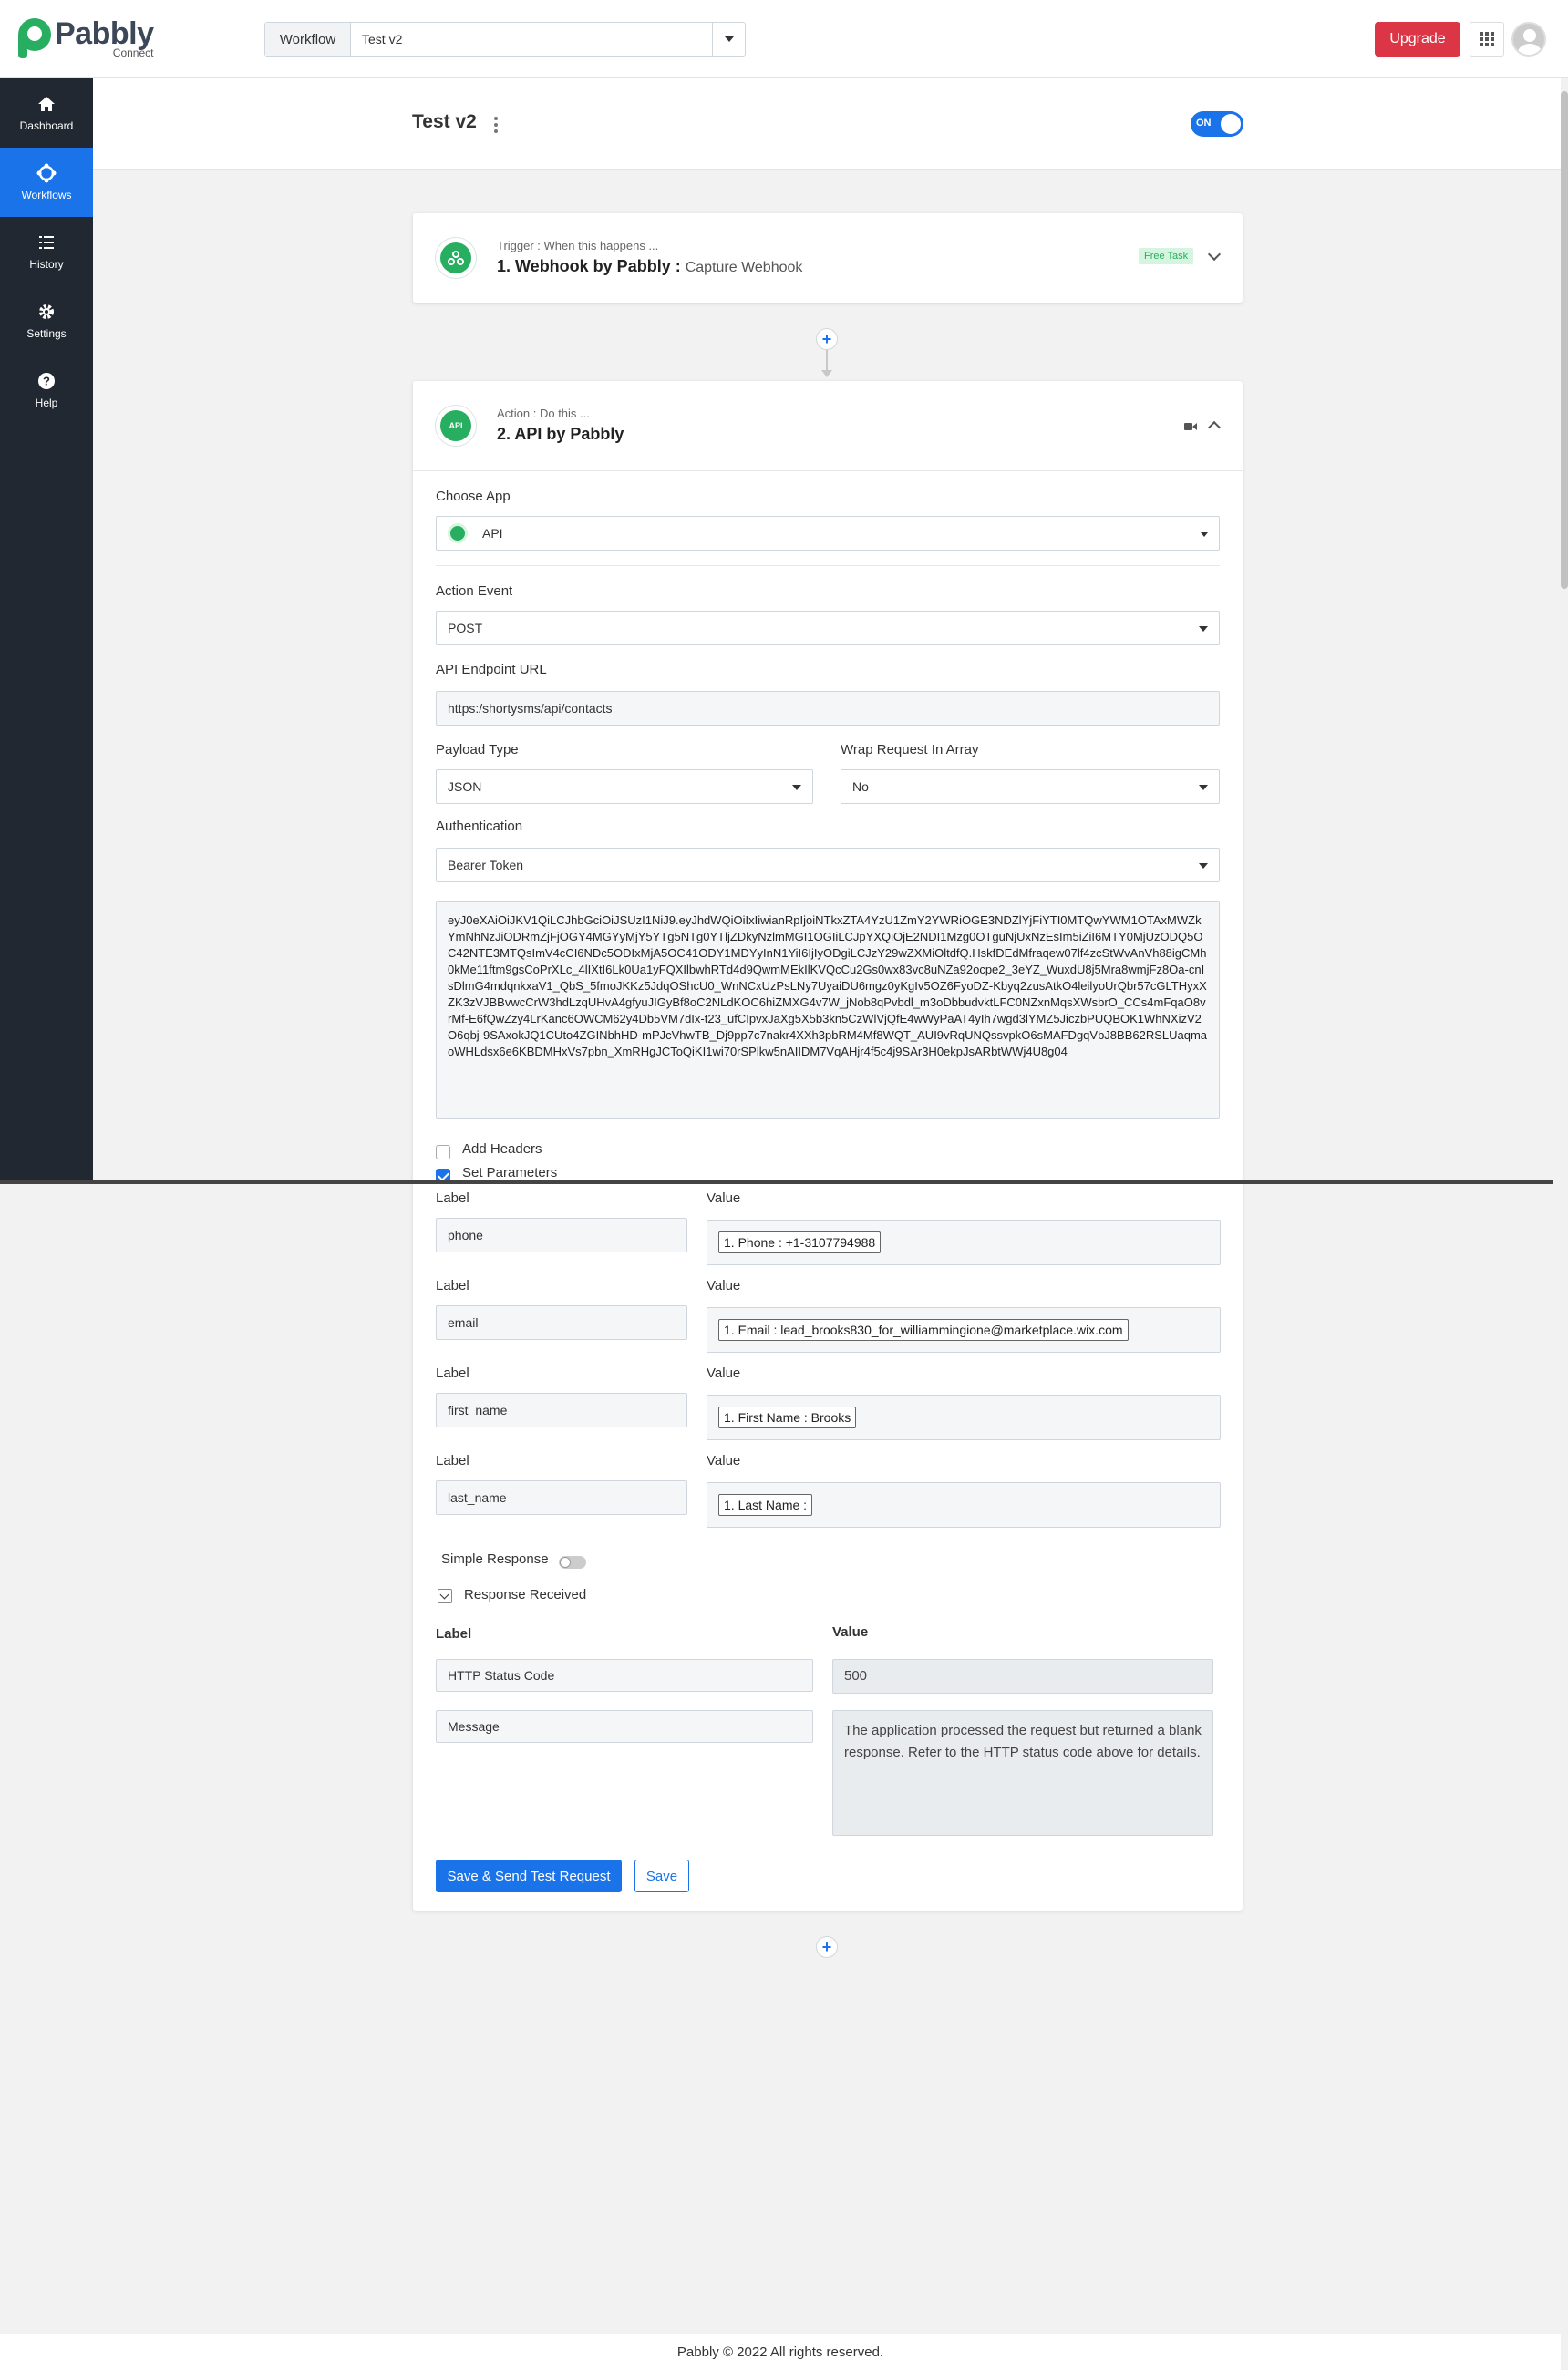 This screenshot has height=2370, width=1568. What do you see at coordinates (826, 373) in the screenshot?
I see `arrow-down-icon` at bounding box center [826, 373].